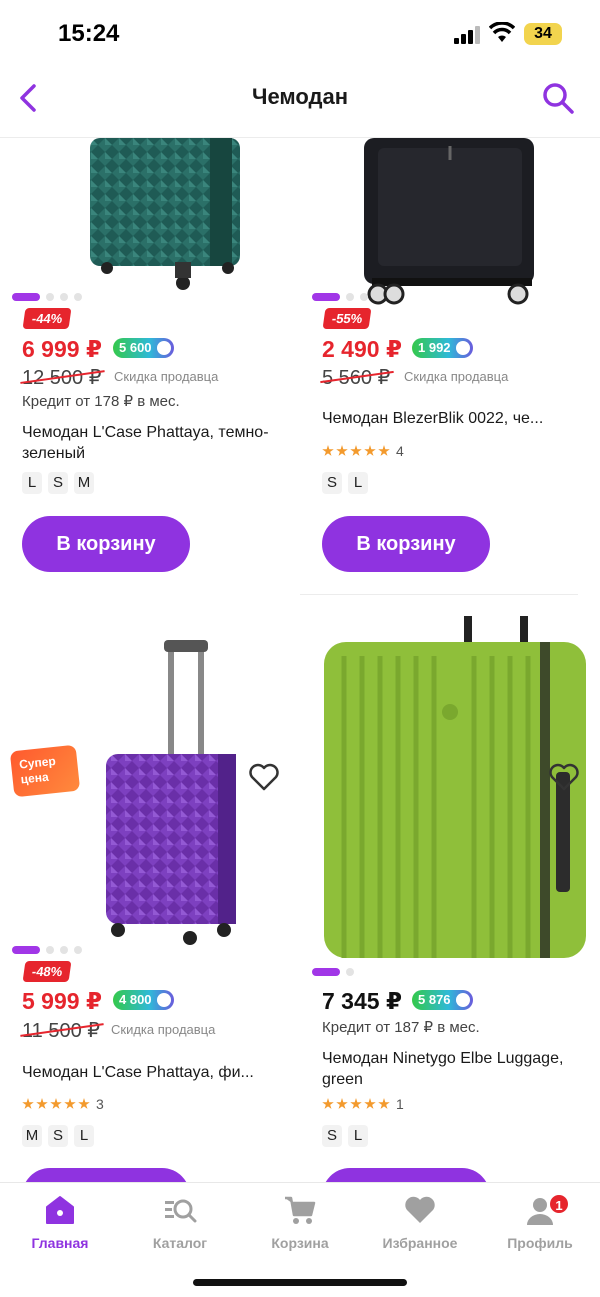 Image resolution: width=600 pixels, height=1297 pixels. What do you see at coordinates (153, 443) in the screenshot?
I see `product-title: Чемодан L'Case Phattaya, темно-зеленый` at bounding box center [153, 443].